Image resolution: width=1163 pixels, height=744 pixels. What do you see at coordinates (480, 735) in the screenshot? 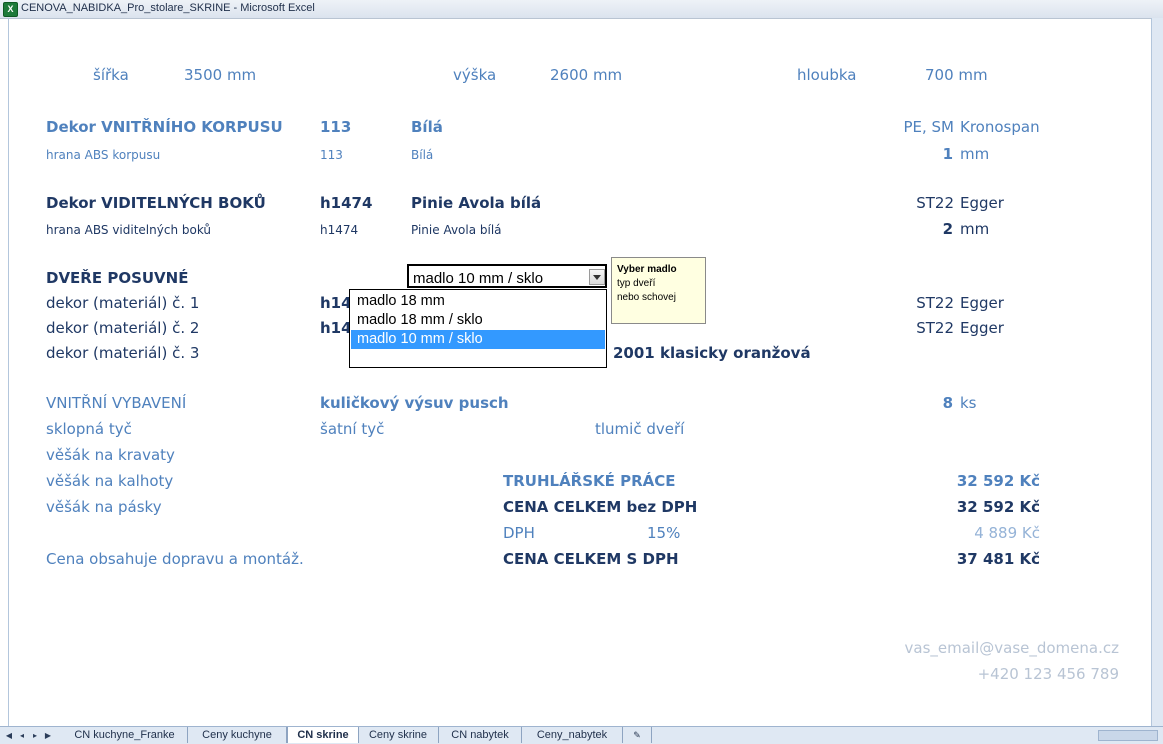
I see `sheet-tab: CN nabytek` at bounding box center [480, 735].